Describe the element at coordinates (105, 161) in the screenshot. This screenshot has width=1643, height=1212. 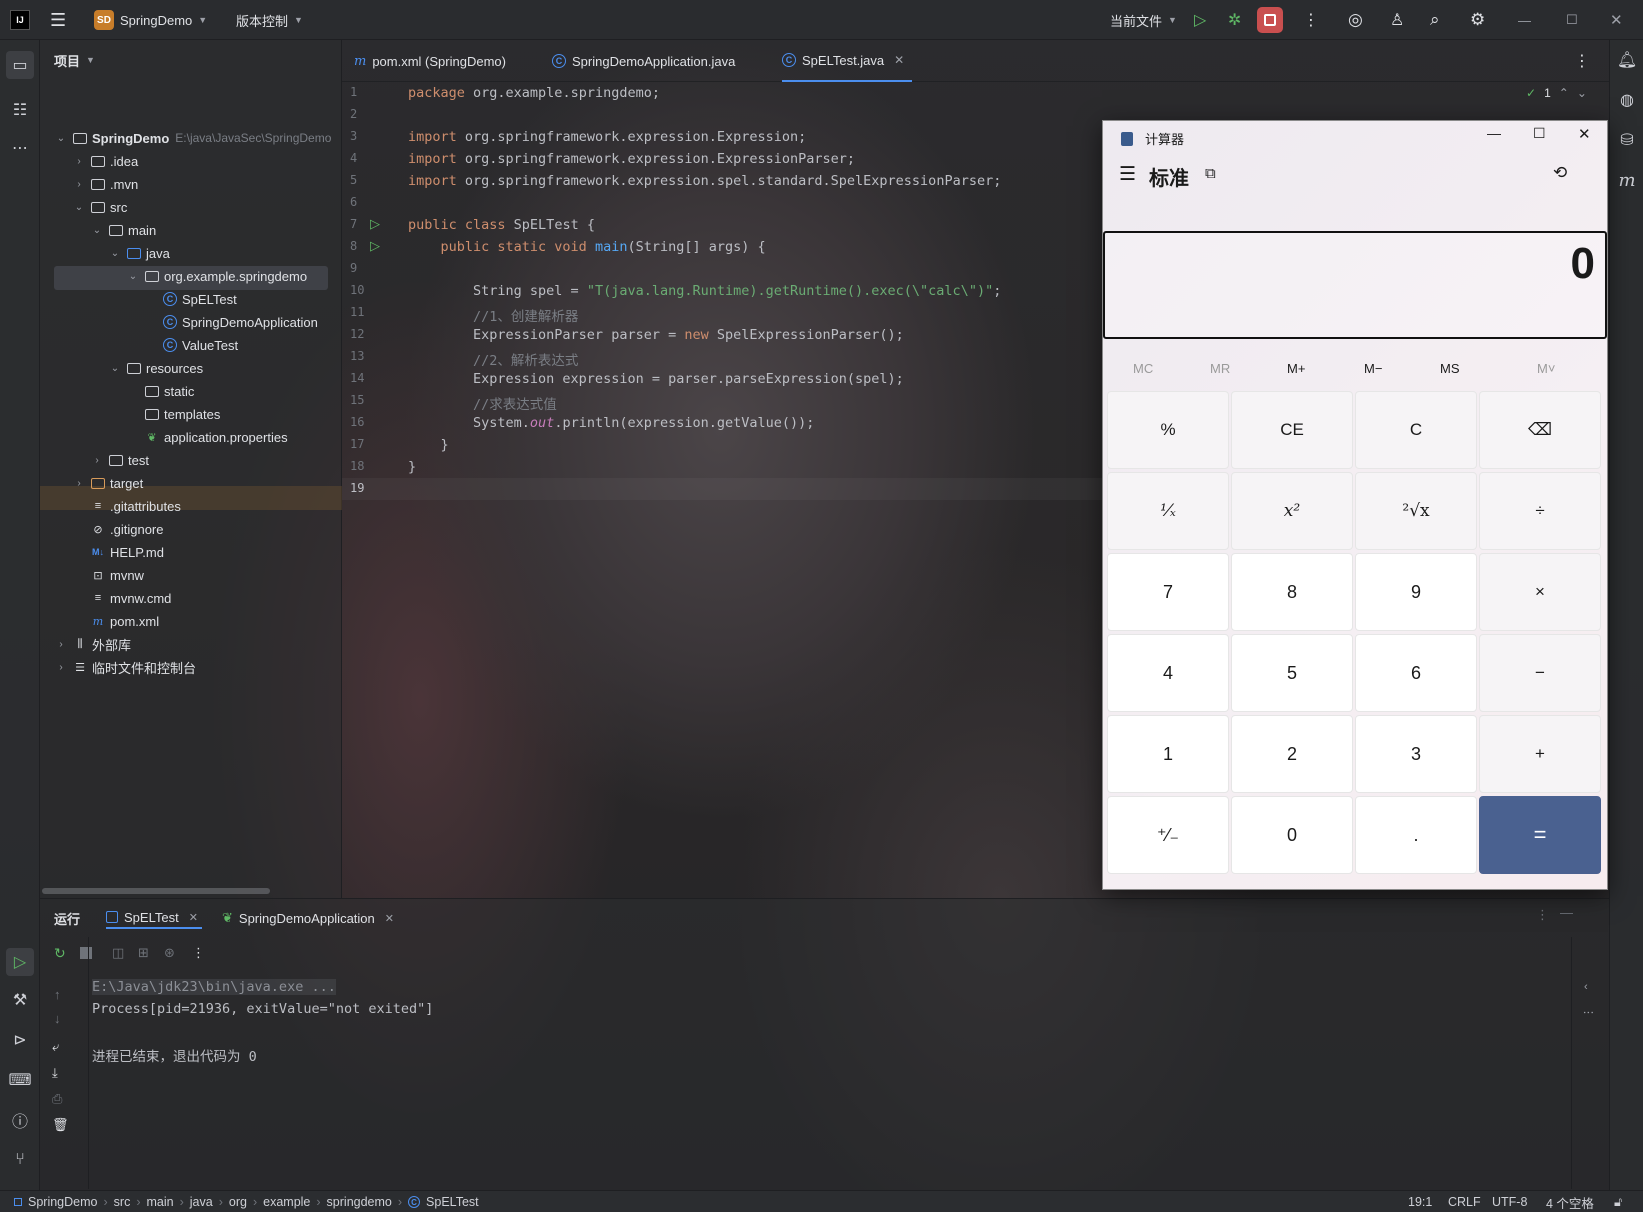
I see `tree-item-idea: › .idea` at that location.